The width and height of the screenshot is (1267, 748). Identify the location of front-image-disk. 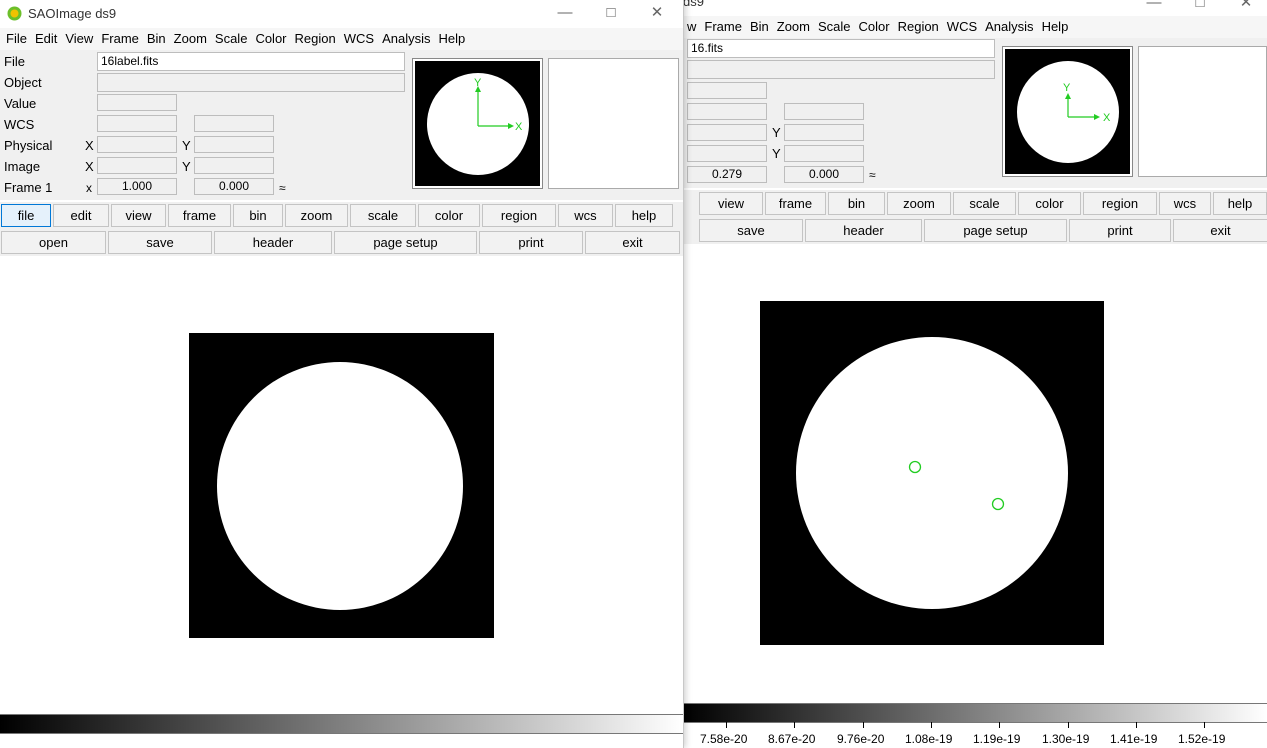
(340, 486).